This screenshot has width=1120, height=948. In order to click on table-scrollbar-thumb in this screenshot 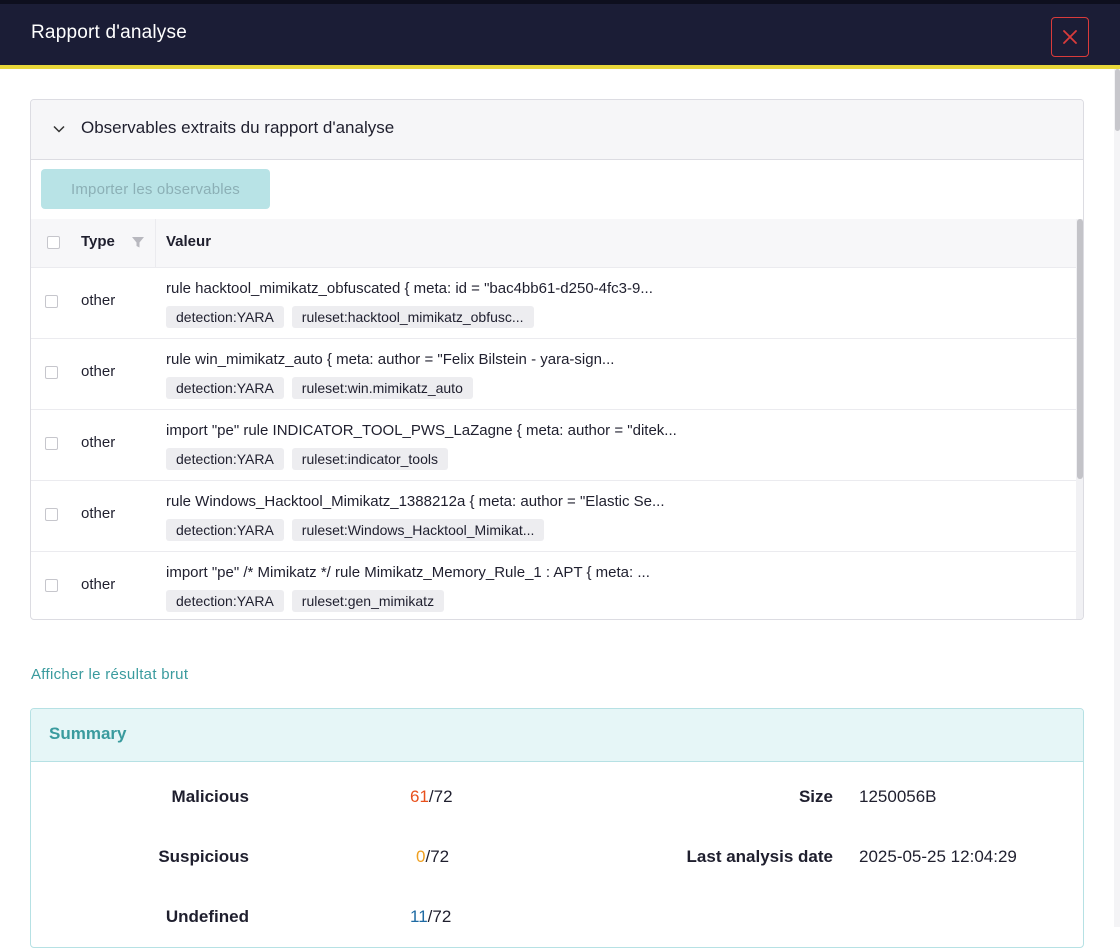, I will do `click(1080, 349)`.